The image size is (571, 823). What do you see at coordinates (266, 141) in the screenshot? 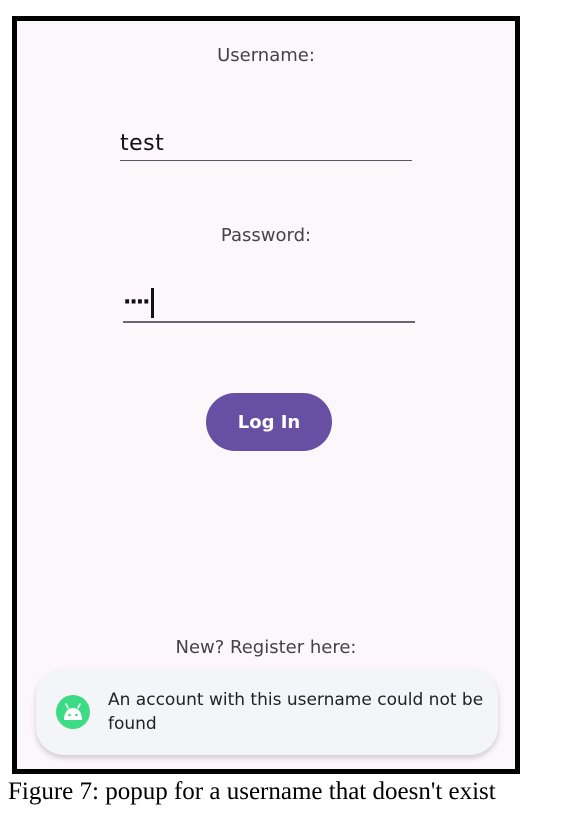
I see `username-field: test` at bounding box center [266, 141].